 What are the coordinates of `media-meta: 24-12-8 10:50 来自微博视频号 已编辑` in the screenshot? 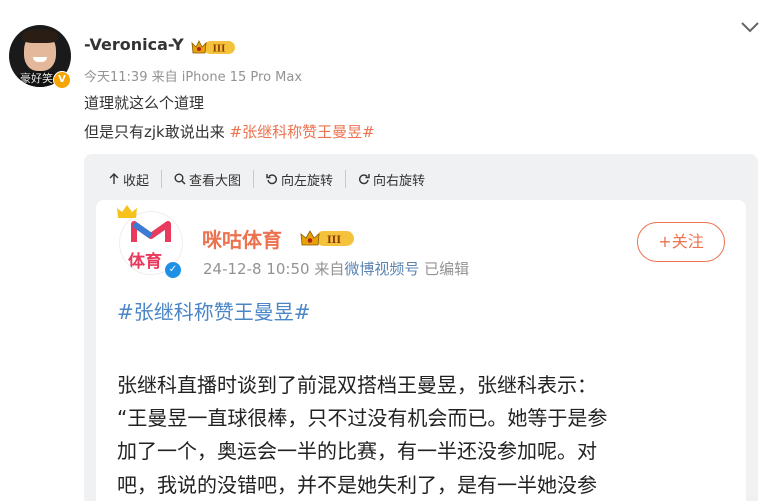 It's located at (336, 268).